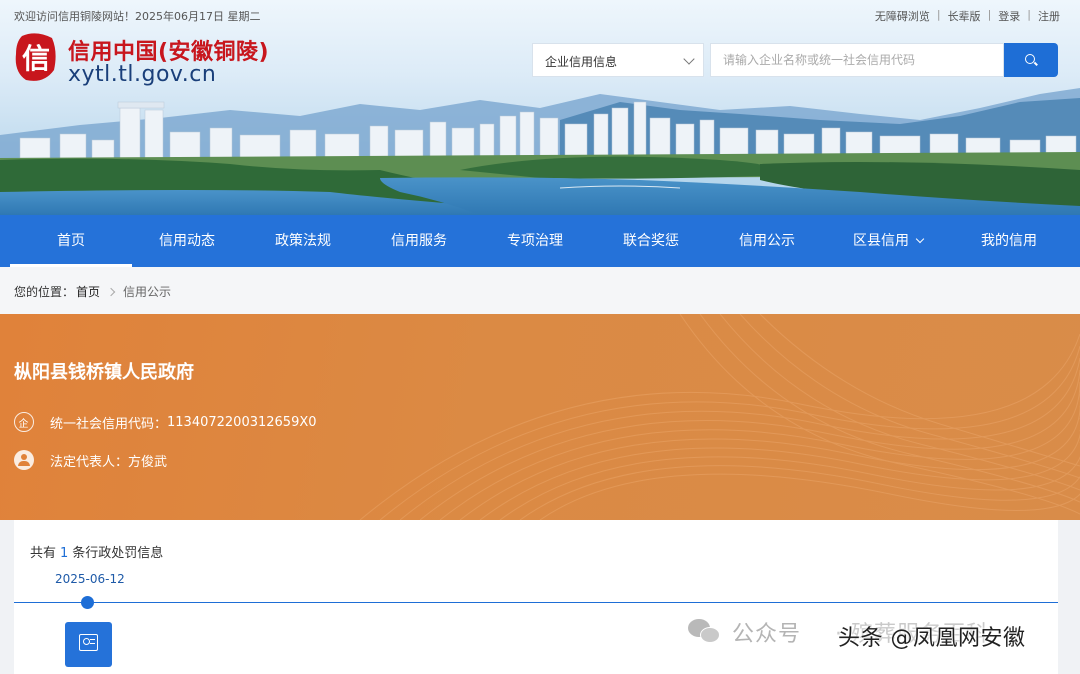  Describe the element at coordinates (705, 632) in the screenshot. I see `wechat-icon` at that location.